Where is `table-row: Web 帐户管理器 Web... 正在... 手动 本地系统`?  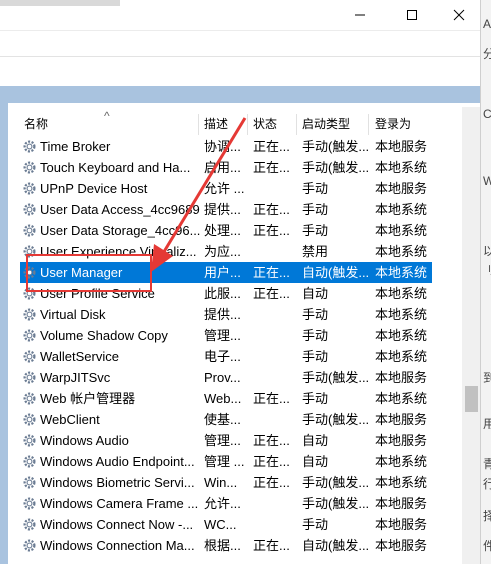 table-row: Web 帐户管理器 Web... 正在... 手动 本地系统 is located at coordinates (226, 398).